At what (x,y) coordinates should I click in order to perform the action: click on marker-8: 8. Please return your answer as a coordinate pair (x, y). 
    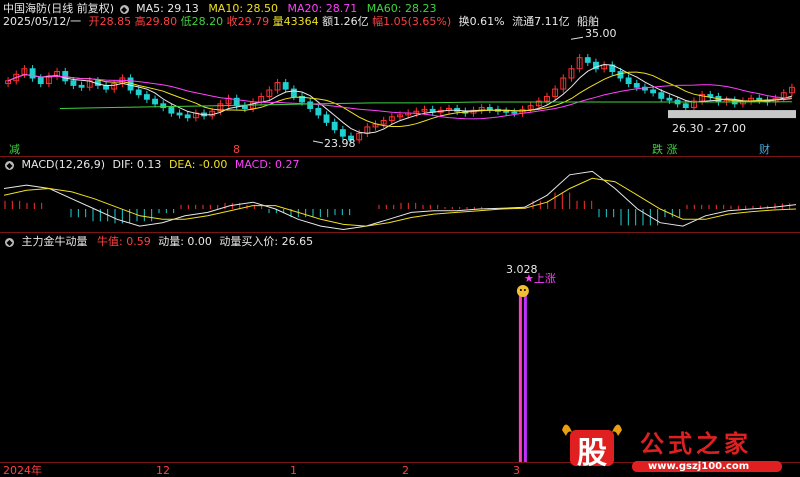
    Looking at the image, I should click on (236, 149).